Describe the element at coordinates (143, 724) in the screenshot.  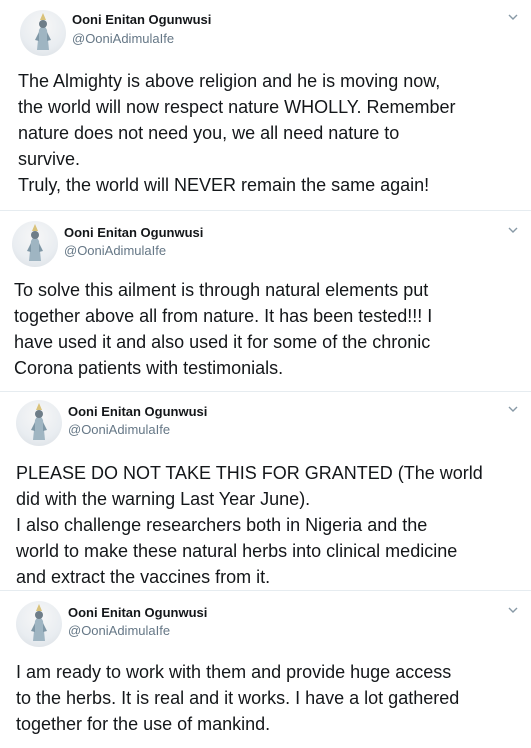
I see `tweet-text-line: together for the use of mankind.` at that location.